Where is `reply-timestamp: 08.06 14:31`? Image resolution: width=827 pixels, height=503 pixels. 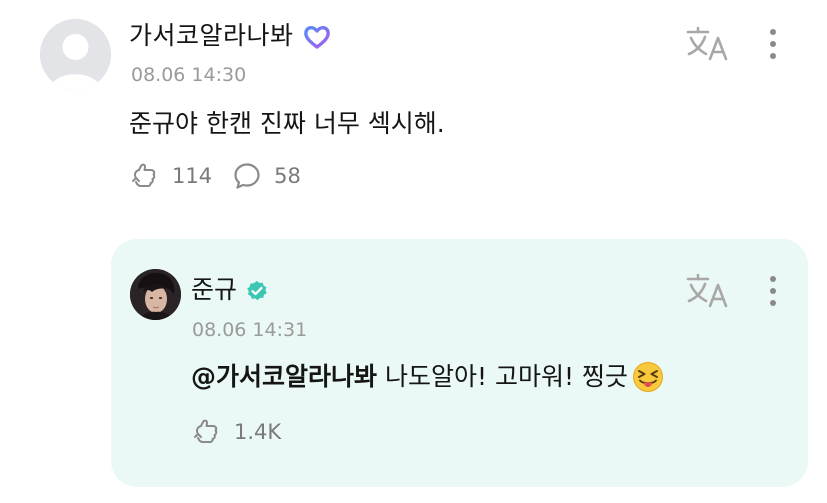 reply-timestamp: 08.06 14:31 is located at coordinates (250, 330).